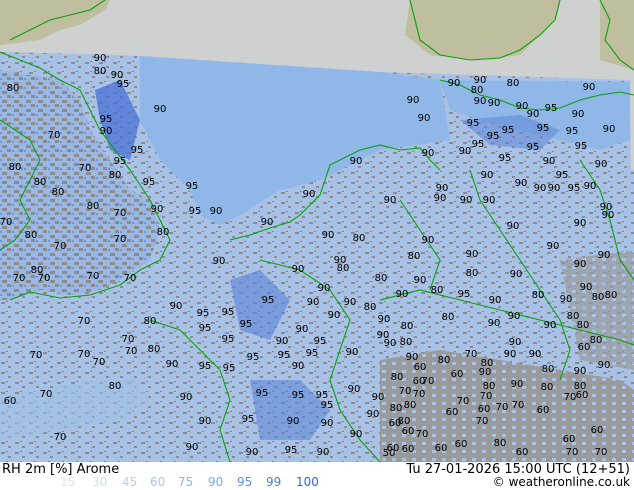  I want to click on scale-value: 45, so click(130, 482).